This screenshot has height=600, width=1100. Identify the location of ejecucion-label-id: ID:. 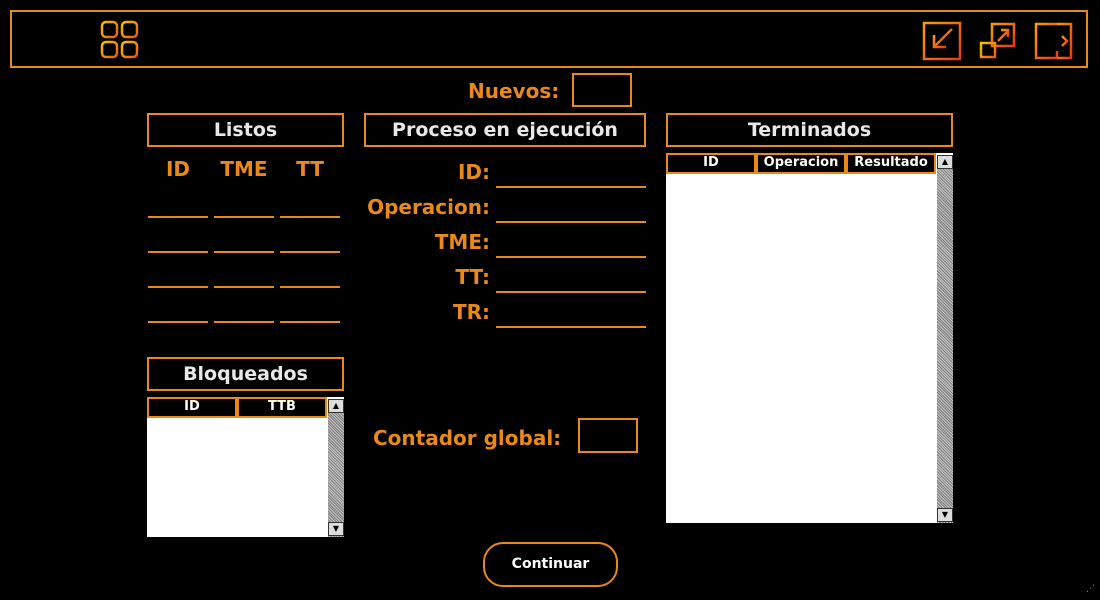
(473, 172).